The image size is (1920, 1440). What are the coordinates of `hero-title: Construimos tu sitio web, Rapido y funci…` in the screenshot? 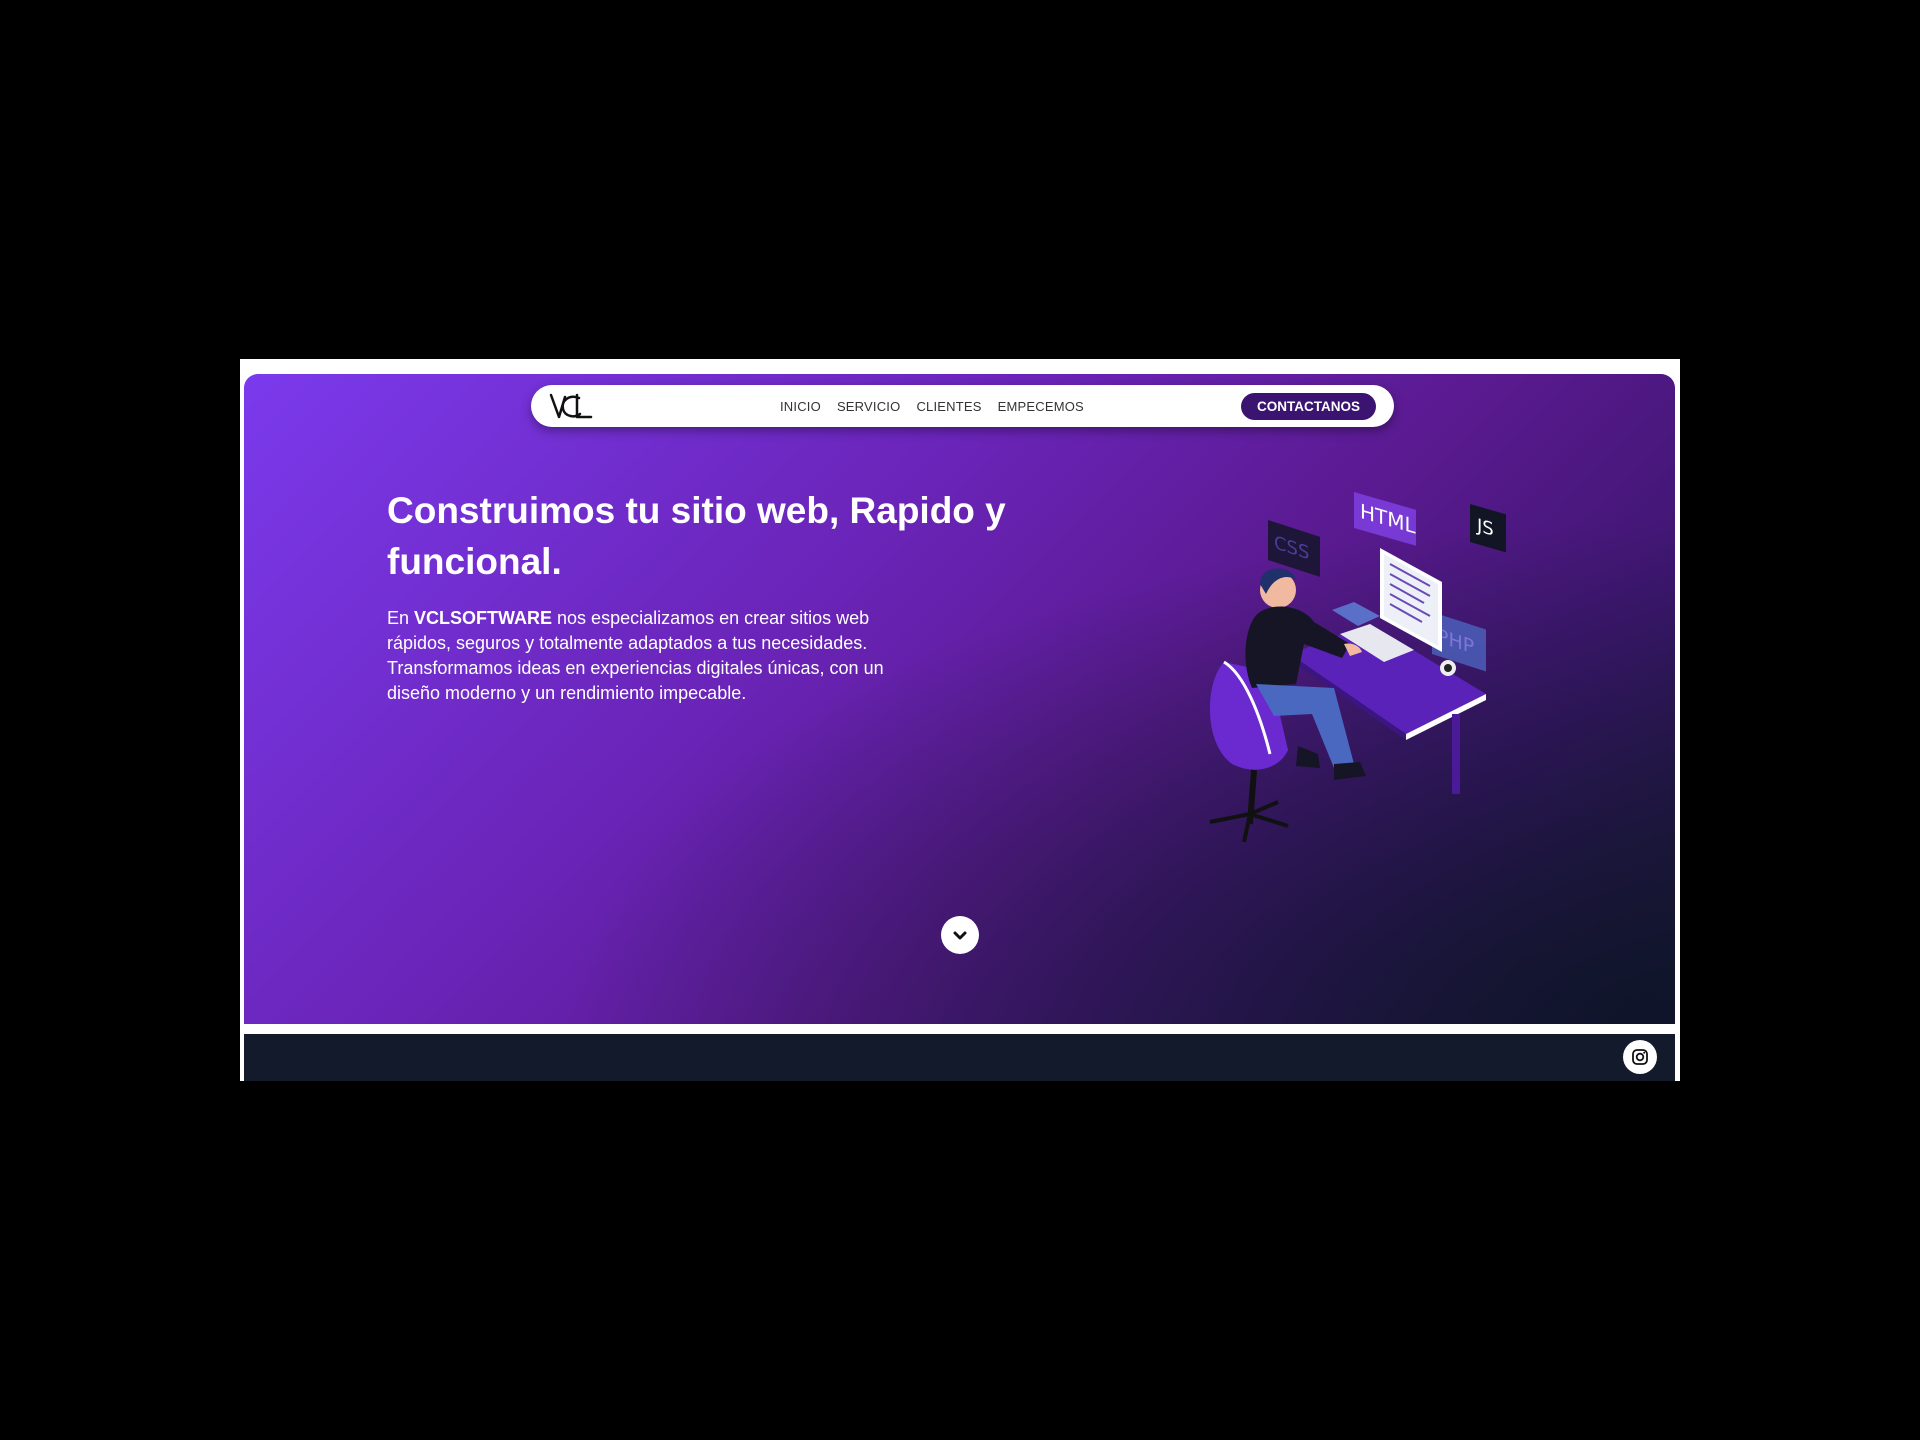 It's located at (727, 536).